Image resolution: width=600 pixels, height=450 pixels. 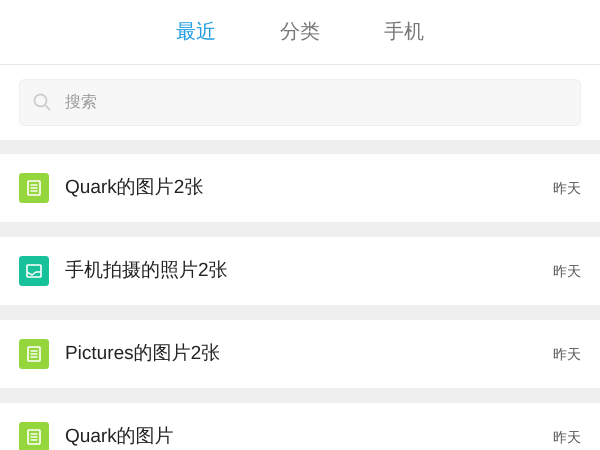 What do you see at coordinates (42, 102) in the screenshot?
I see `search-icon` at bounding box center [42, 102].